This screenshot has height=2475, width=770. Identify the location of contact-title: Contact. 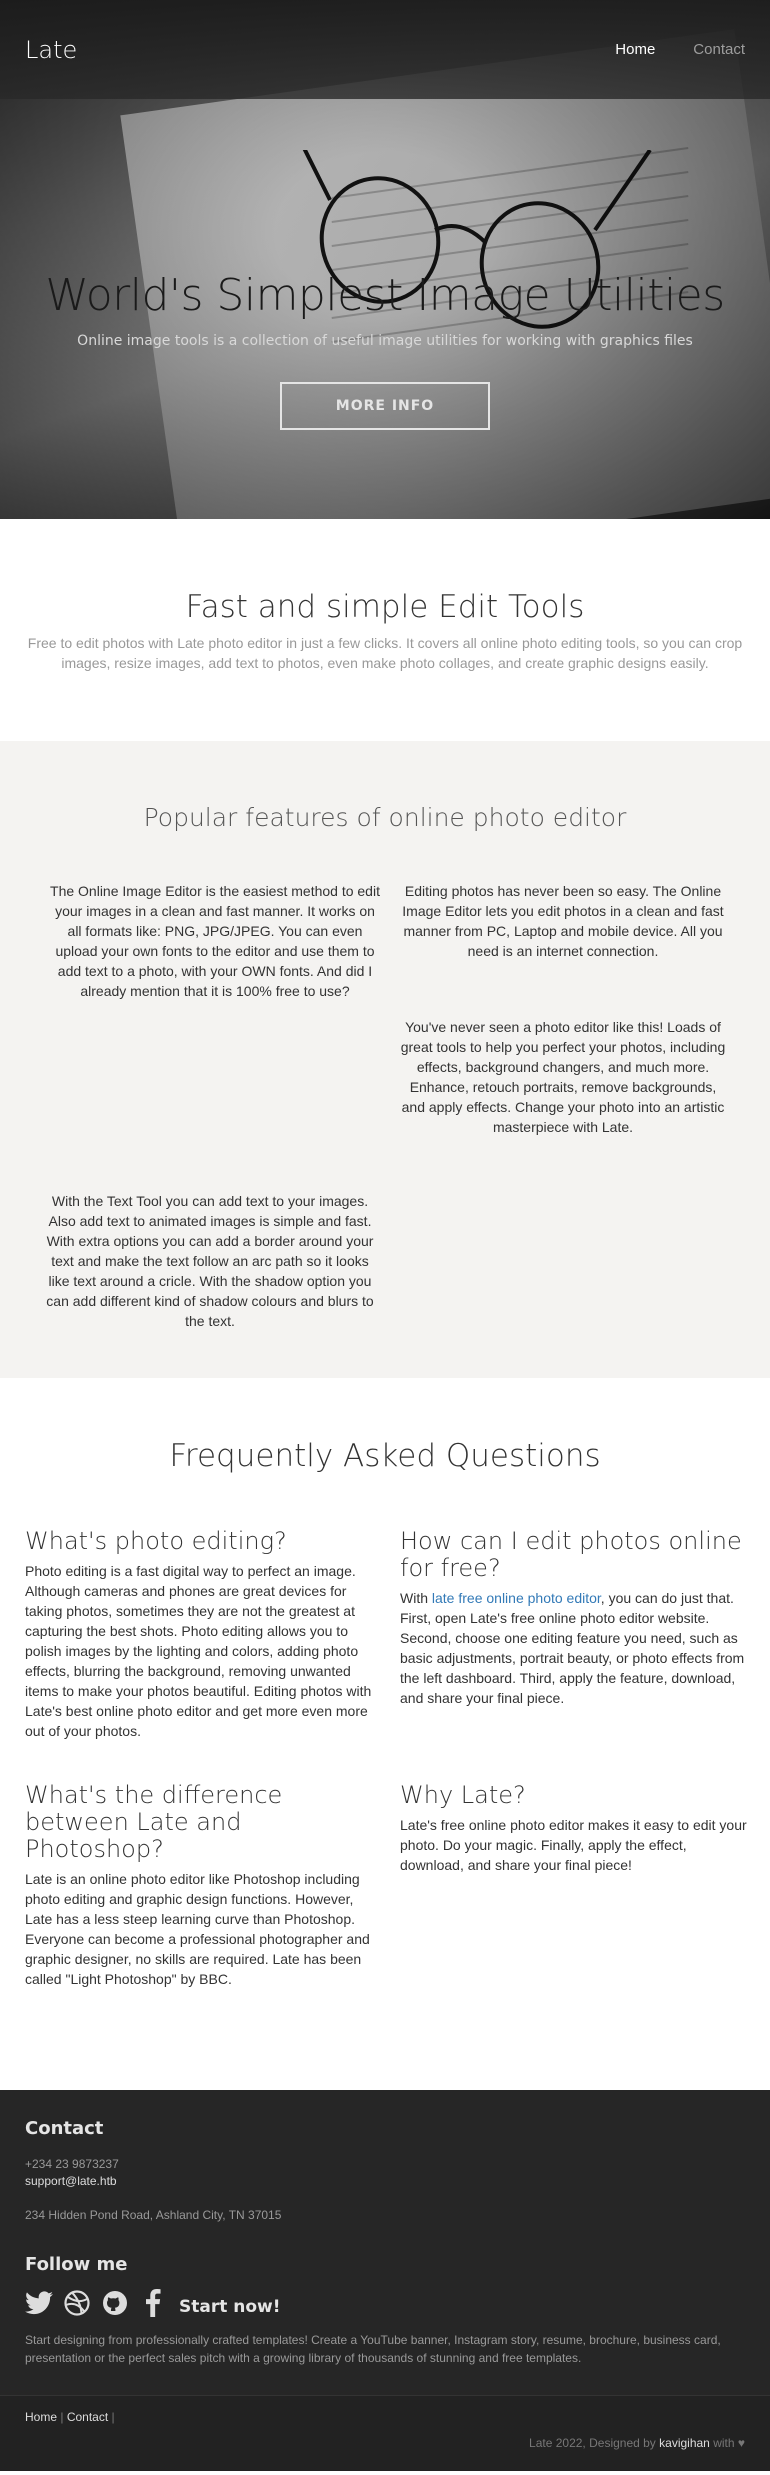
(64, 2128).